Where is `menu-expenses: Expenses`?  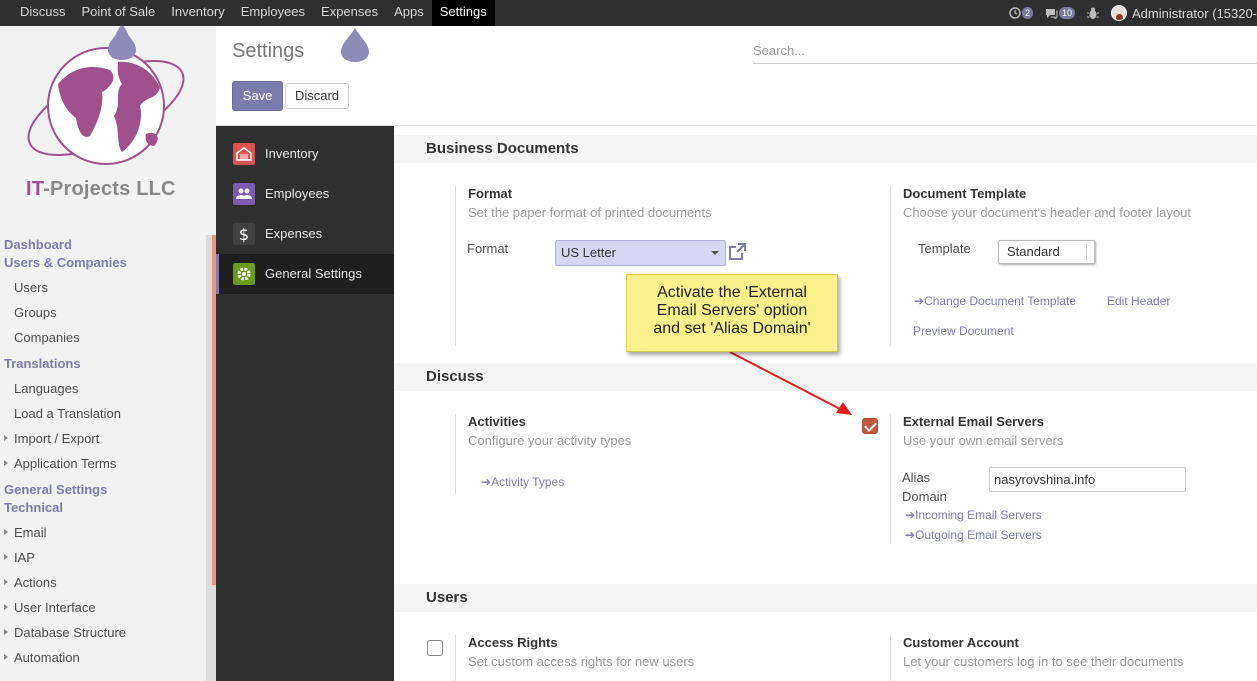 menu-expenses: Expenses is located at coordinates (349, 13).